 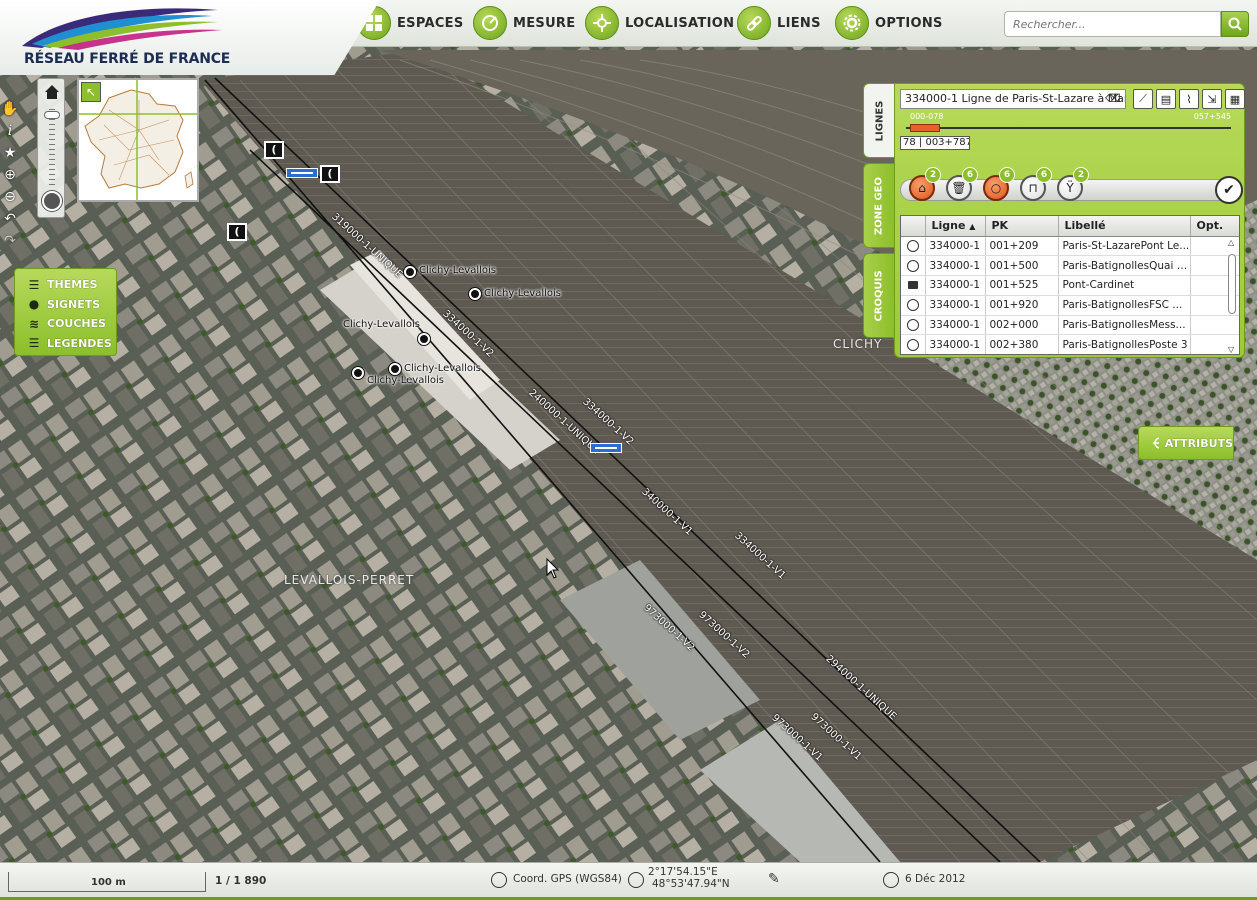 What do you see at coordinates (34, 284) in the screenshot?
I see `list-icon: ☰` at bounding box center [34, 284].